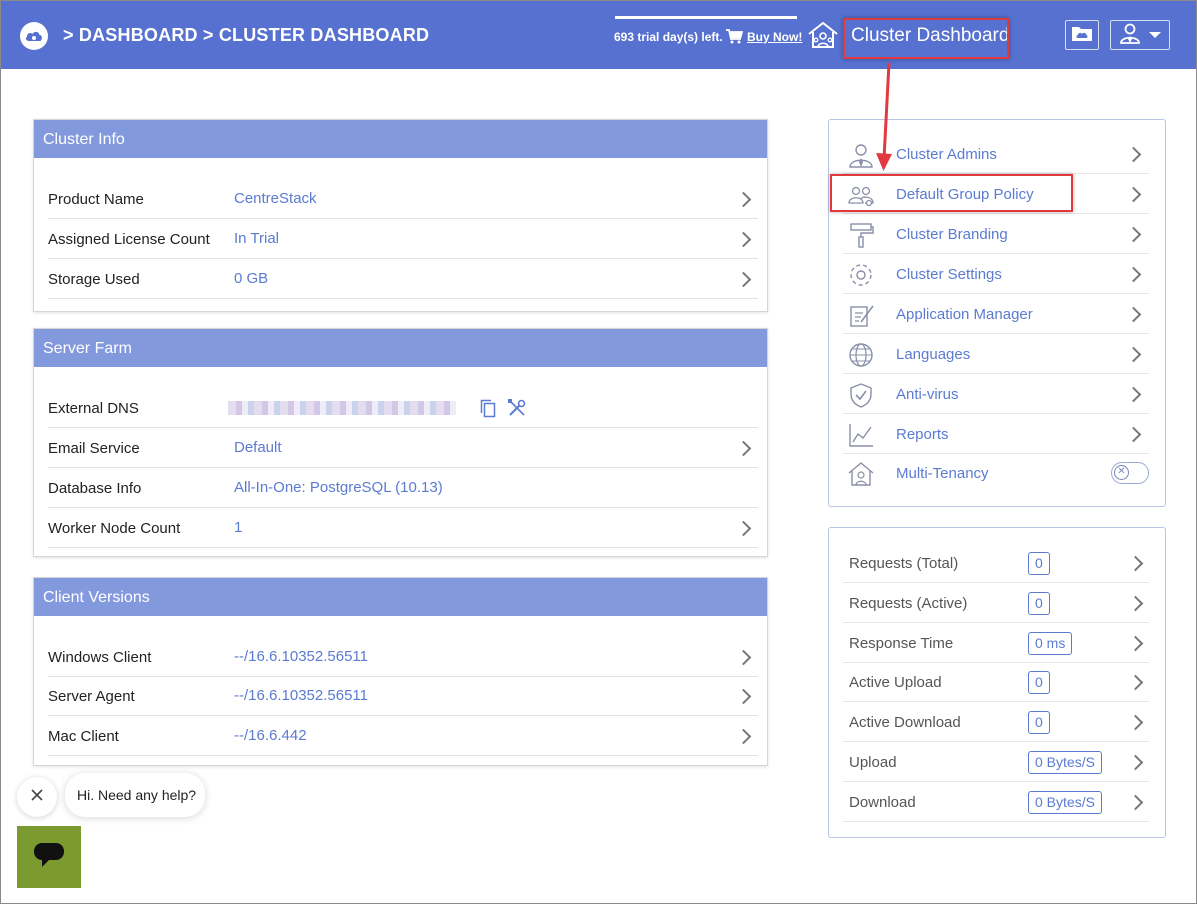 The height and width of the screenshot is (904, 1197). What do you see at coordinates (129, 239) in the screenshot?
I see `row-label: Assigned License Count` at bounding box center [129, 239].